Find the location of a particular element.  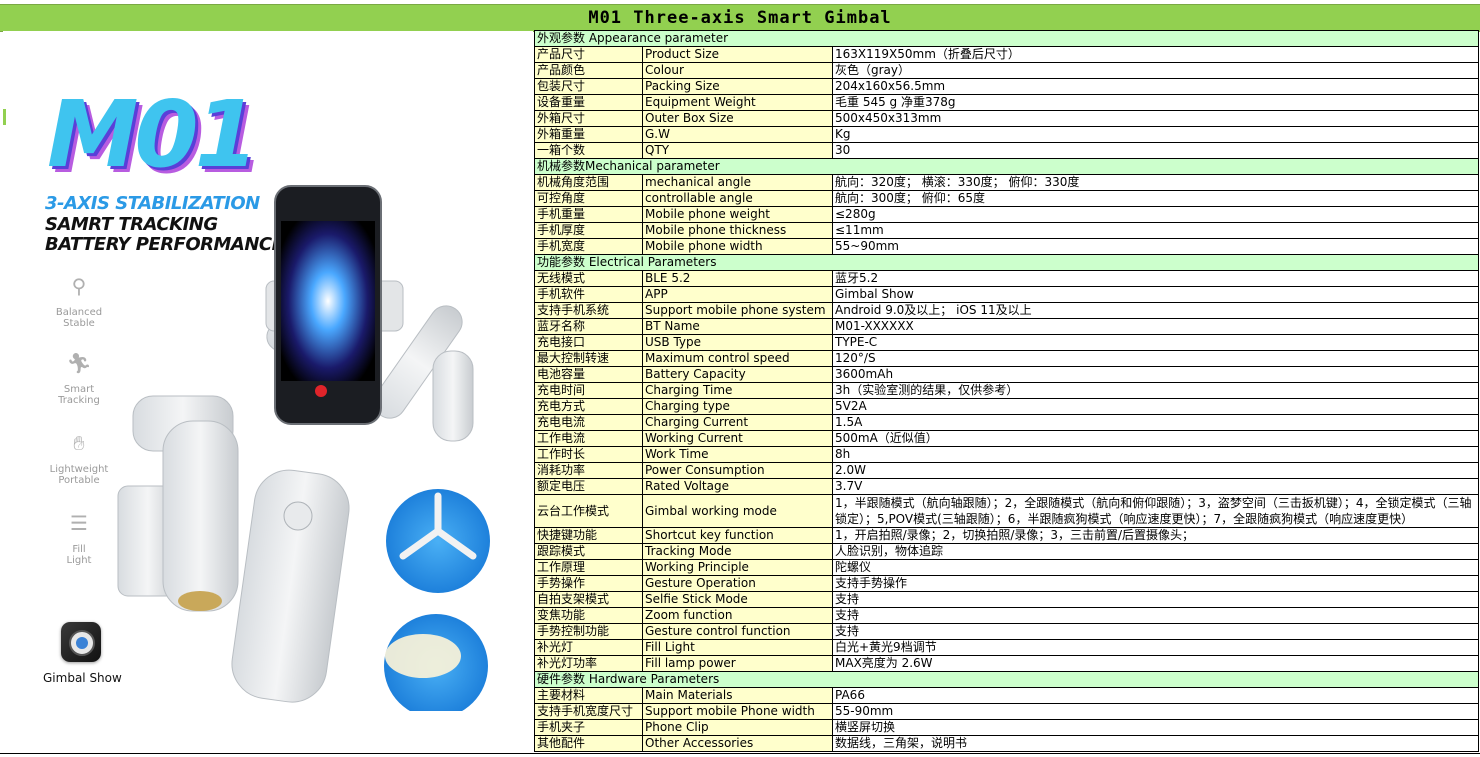

param-name-en: BLE 5.2 is located at coordinates (737, 278).